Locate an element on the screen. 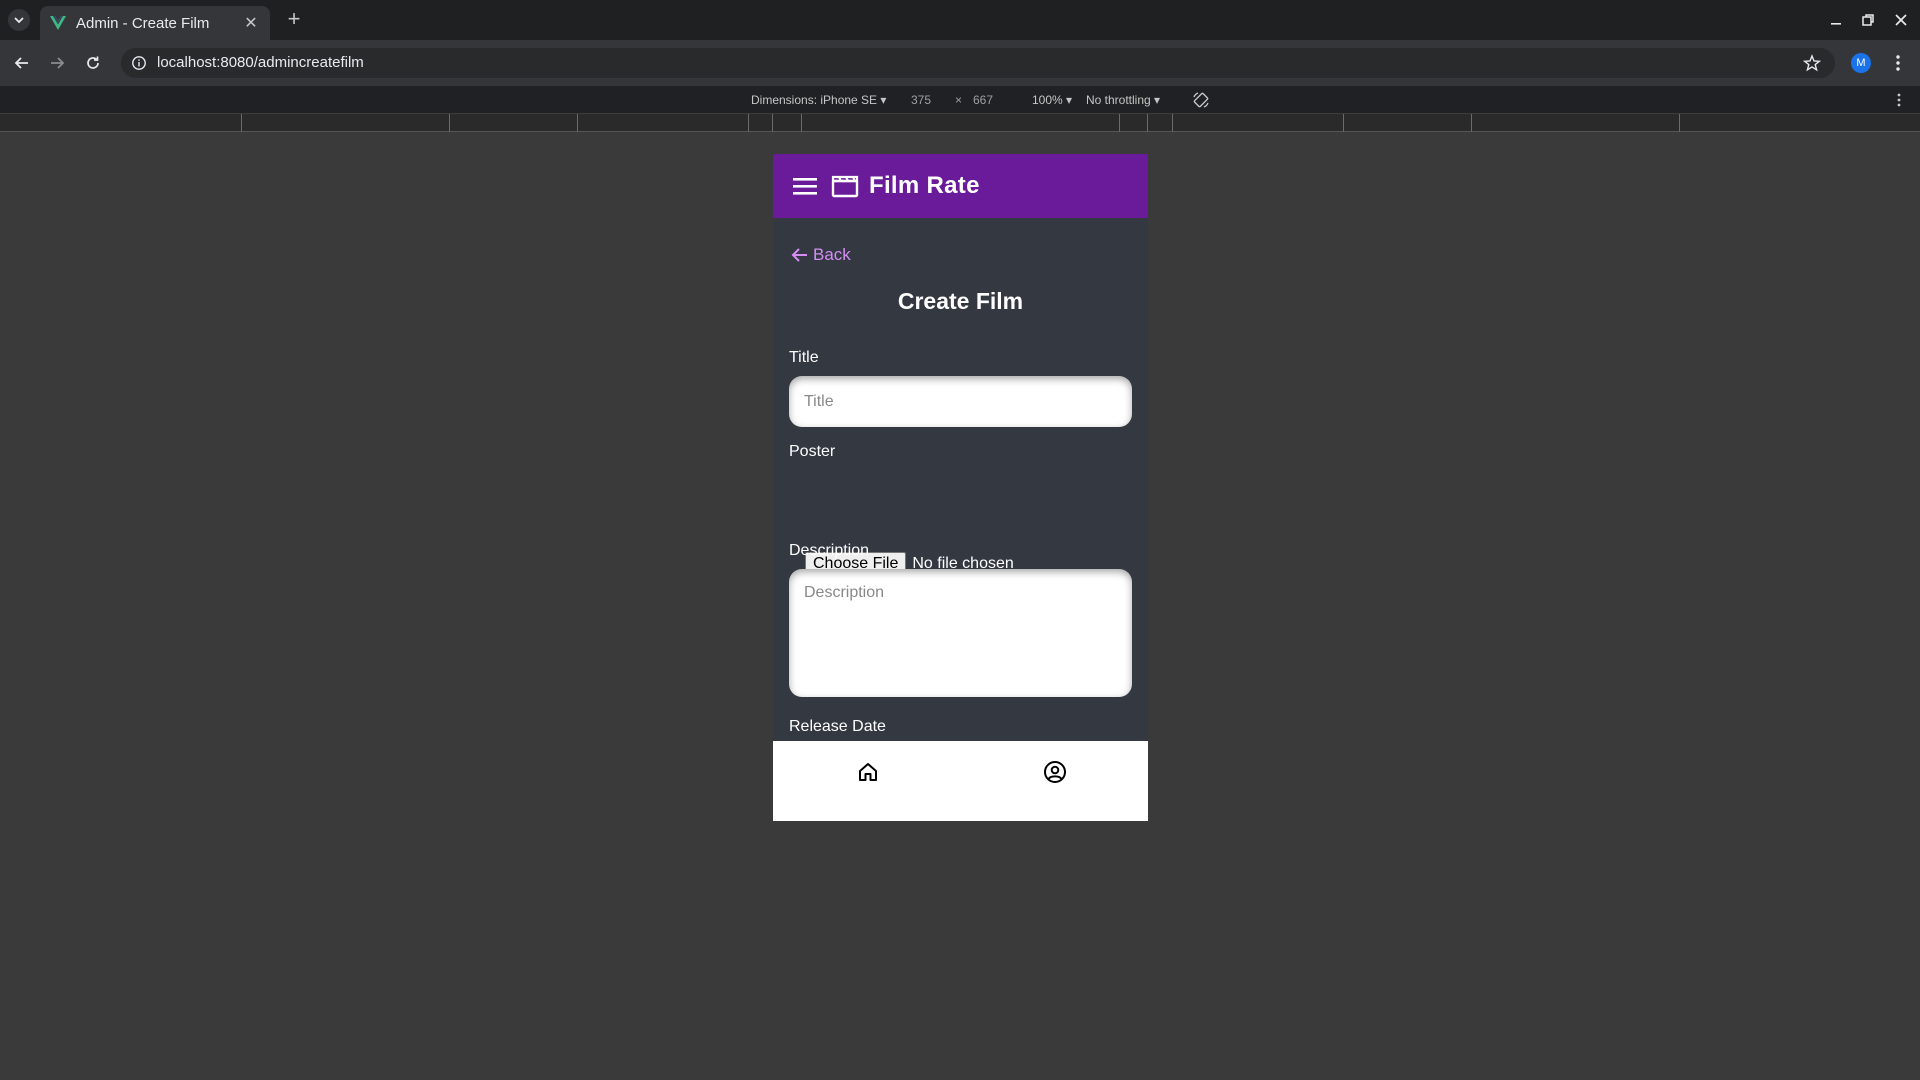  width-field: 375 is located at coordinates (921, 100).